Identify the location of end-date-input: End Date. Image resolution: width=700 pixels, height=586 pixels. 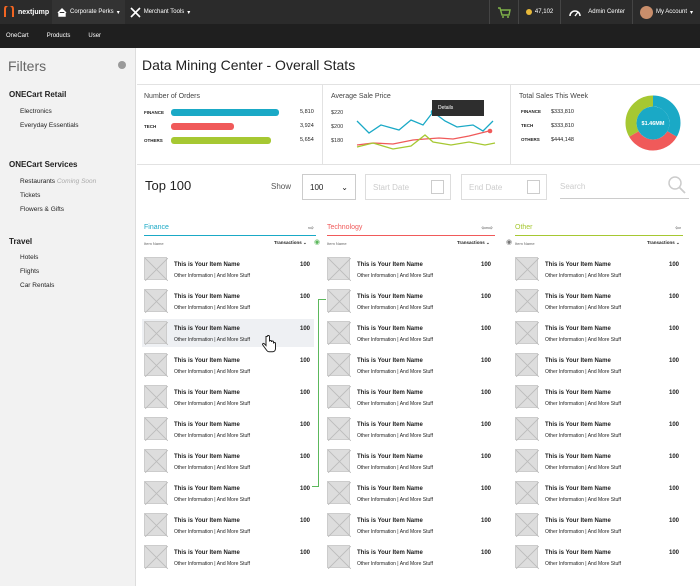
(504, 187).